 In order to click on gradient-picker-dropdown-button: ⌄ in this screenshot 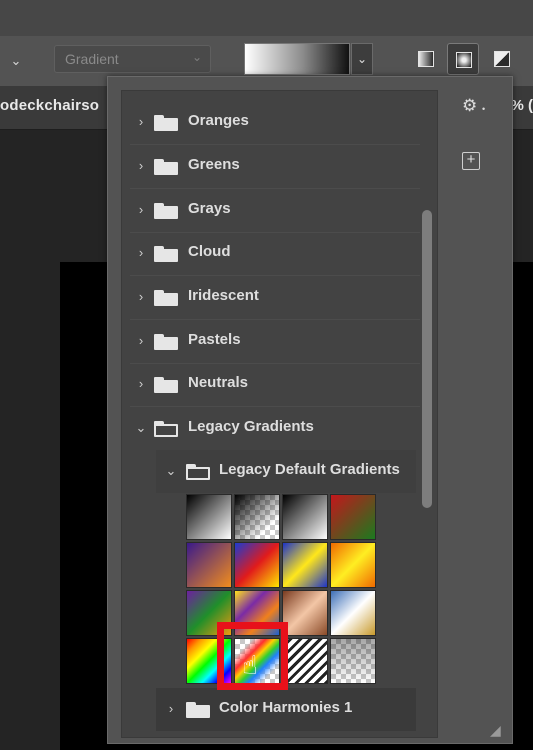, I will do `click(362, 59)`.